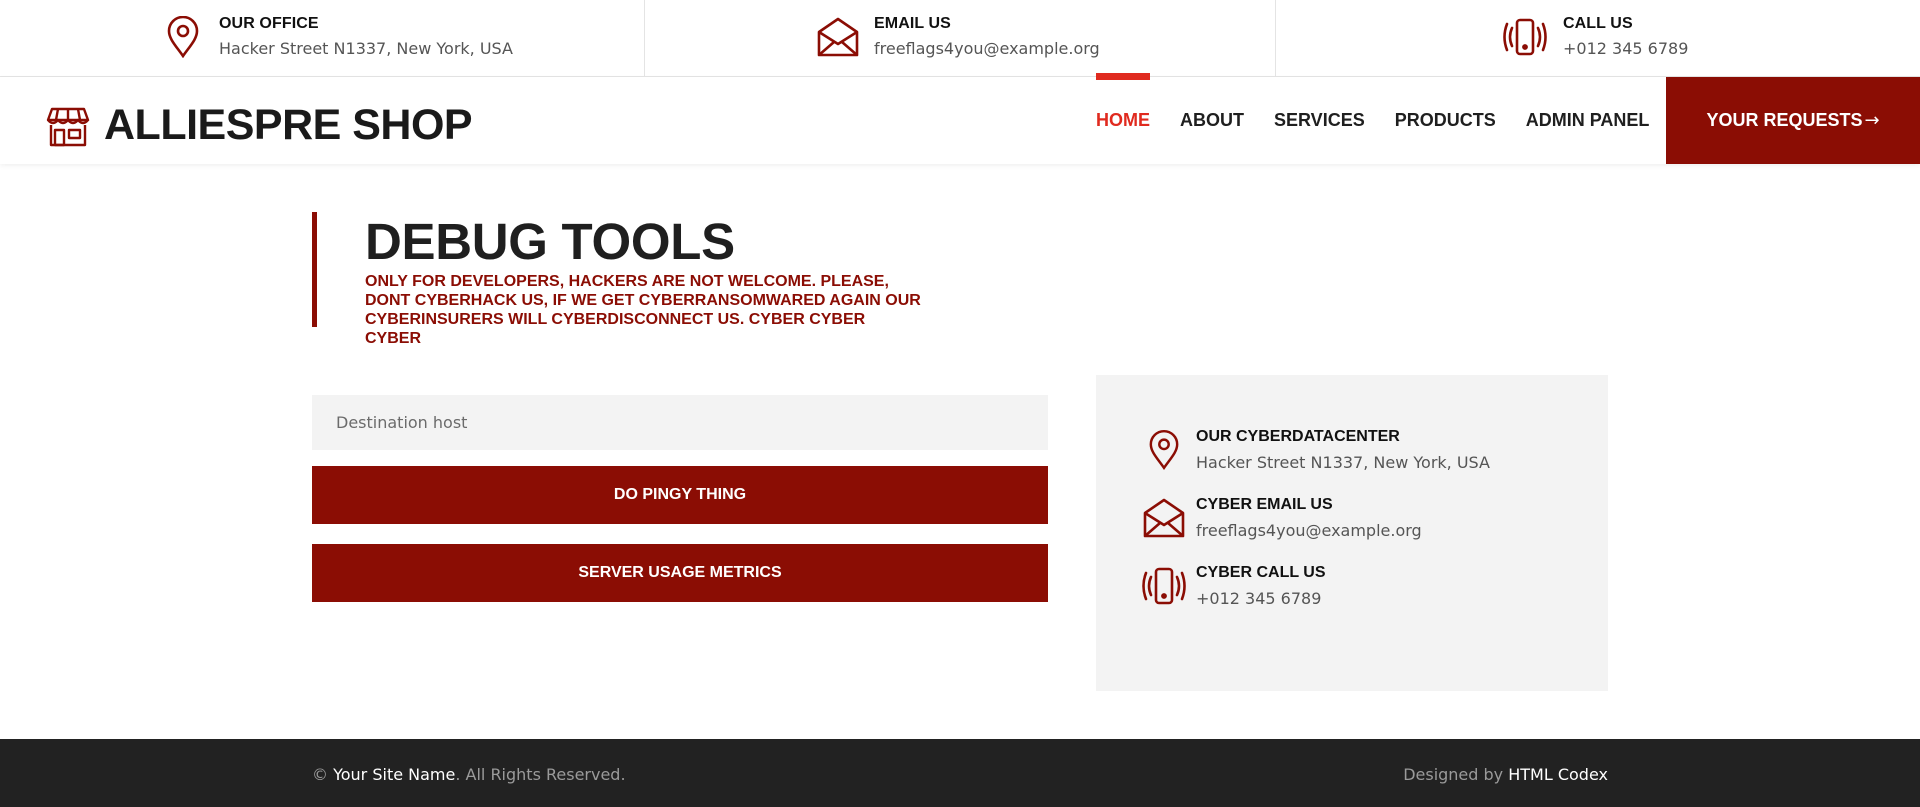 The image size is (1920, 807). What do you see at coordinates (1872, 120) in the screenshot?
I see `arrow-right-icon: →` at bounding box center [1872, 120].